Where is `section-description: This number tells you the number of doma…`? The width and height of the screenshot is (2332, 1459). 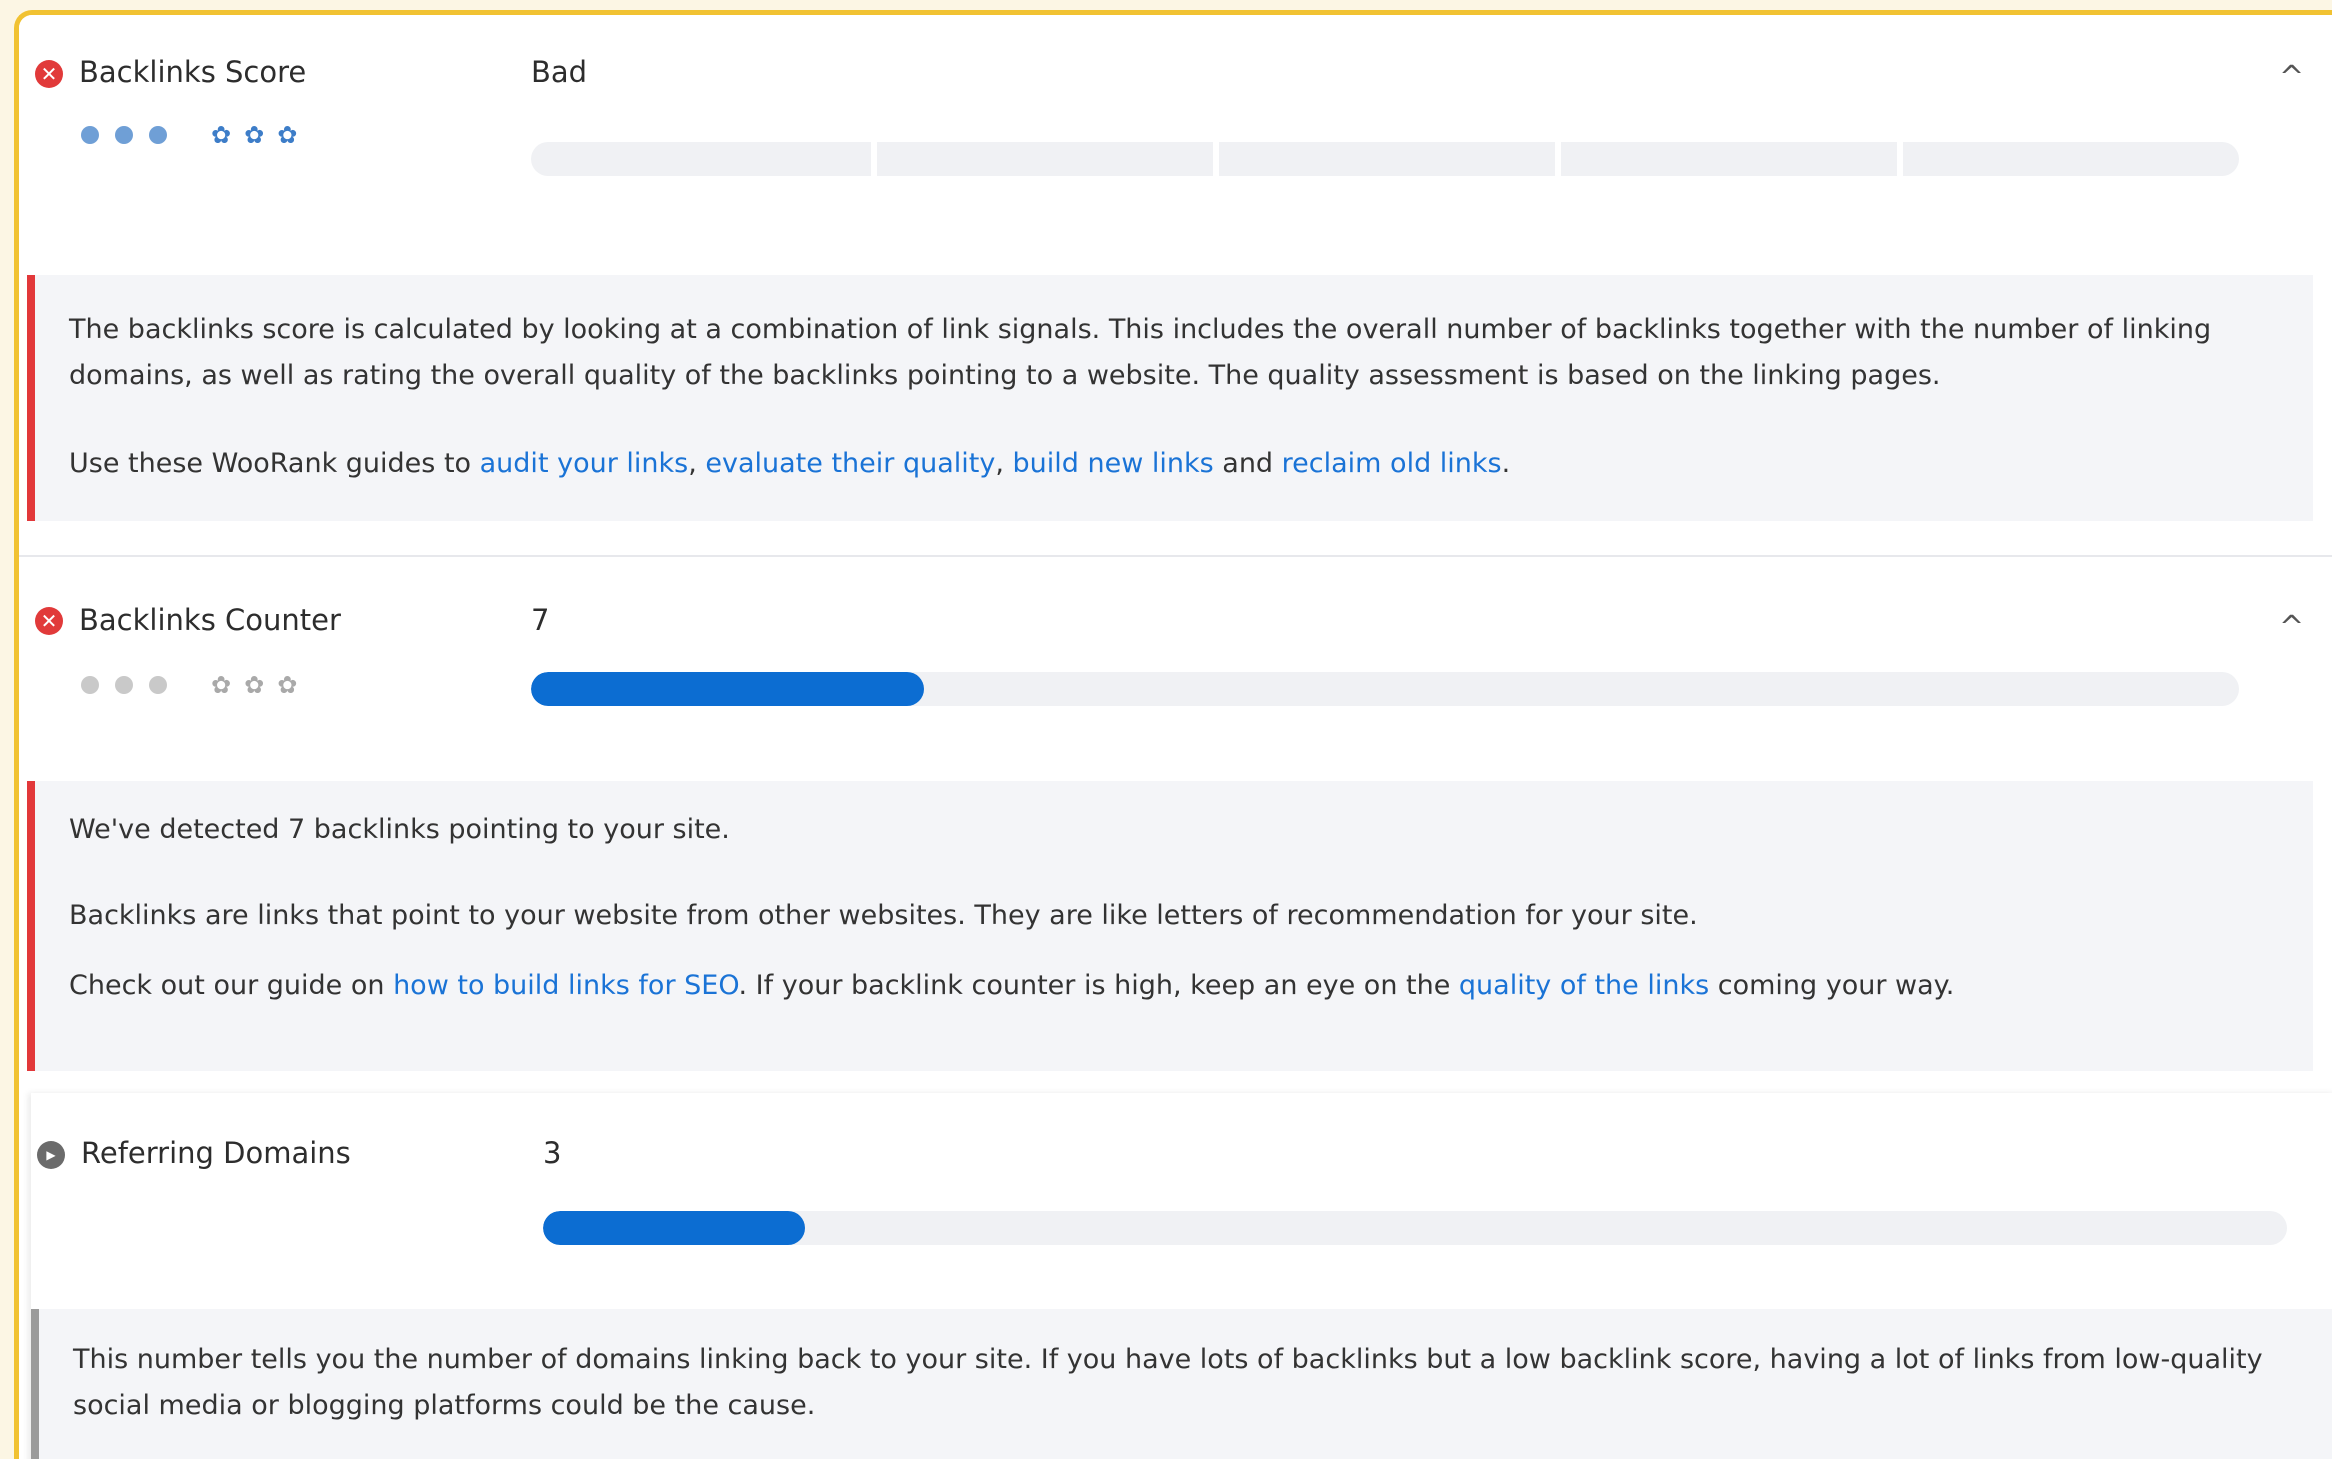 section-description: This number tells you the number of doma… is located at coordinates (1181, 1384).